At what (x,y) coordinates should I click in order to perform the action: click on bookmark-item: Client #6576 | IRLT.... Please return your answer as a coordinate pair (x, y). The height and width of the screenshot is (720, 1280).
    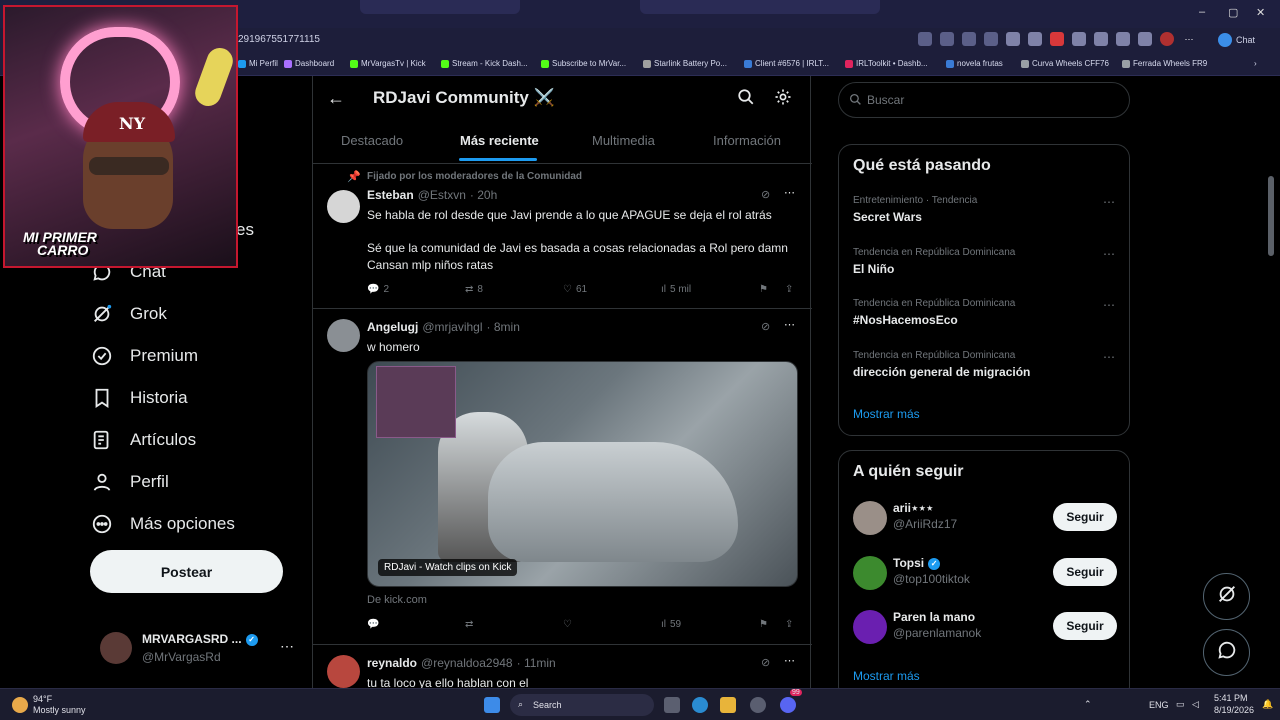
    Looking at the image, I should click on (786, 63).